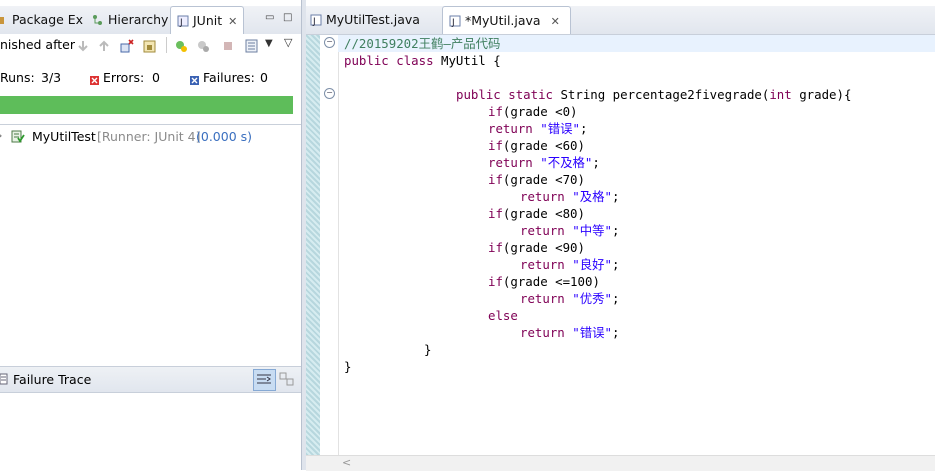 The image size is (935, 471). What do you see at coordinates (503, 20) in the screenshot?
I see `tab-label: *MyUtil.java` at bounding box center [503, 20].